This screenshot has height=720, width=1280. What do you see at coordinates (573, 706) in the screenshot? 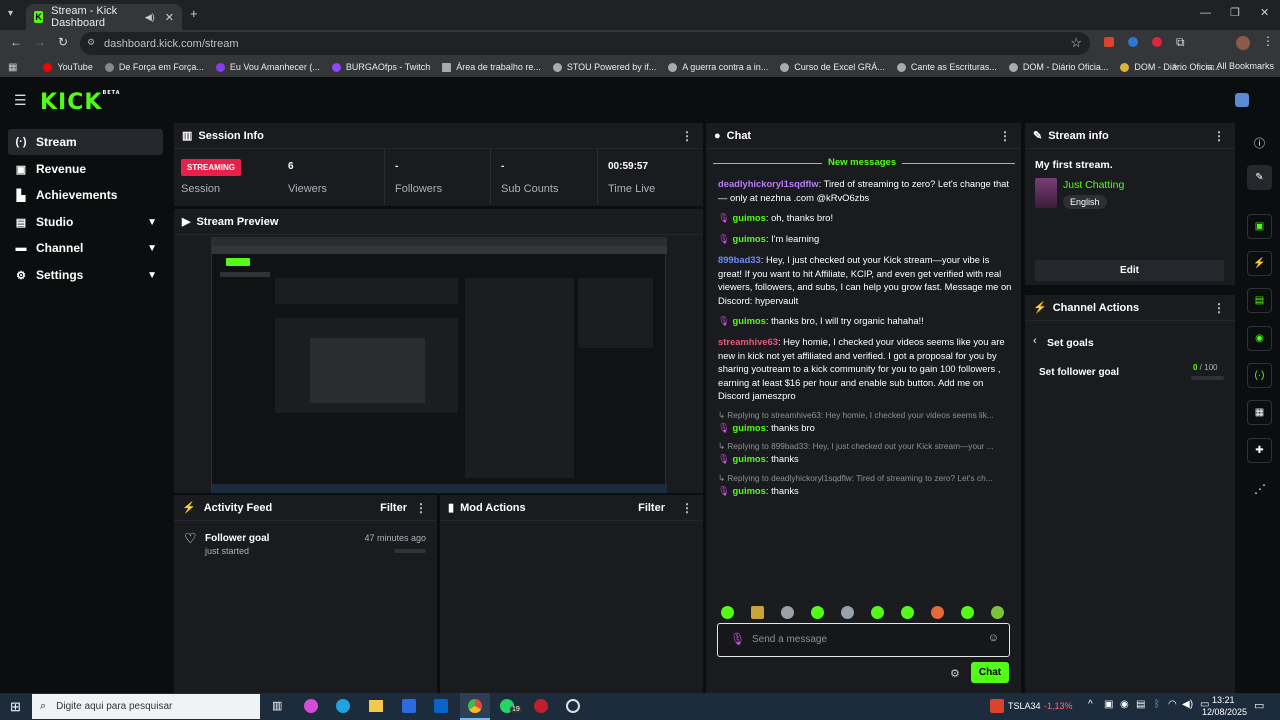
I see `obs-icon` at bounding box center [573, 706].